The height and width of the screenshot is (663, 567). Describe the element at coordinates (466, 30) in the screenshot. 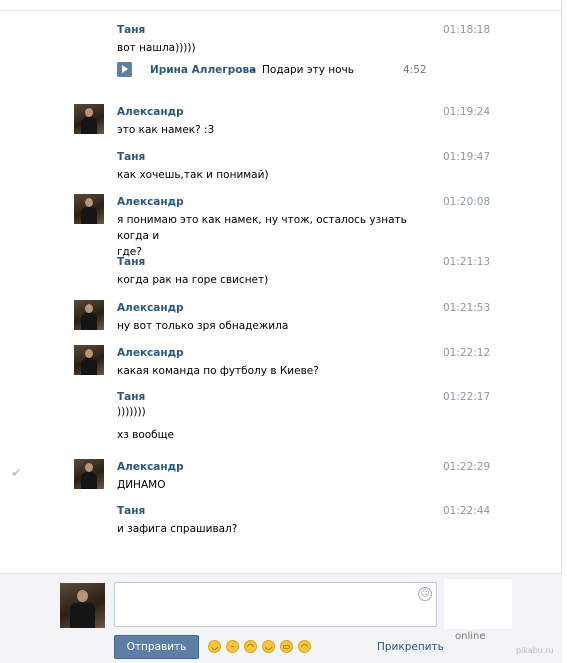

I see `message-time: 01:18:18` at that location.